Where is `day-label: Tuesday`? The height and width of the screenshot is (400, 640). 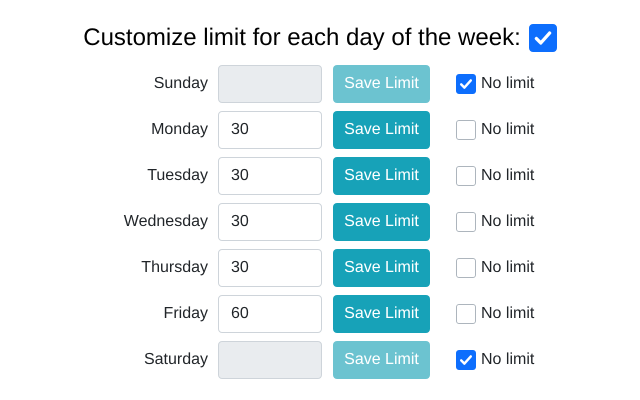 day-label: Tuesday is located at coordinates (177, 176).